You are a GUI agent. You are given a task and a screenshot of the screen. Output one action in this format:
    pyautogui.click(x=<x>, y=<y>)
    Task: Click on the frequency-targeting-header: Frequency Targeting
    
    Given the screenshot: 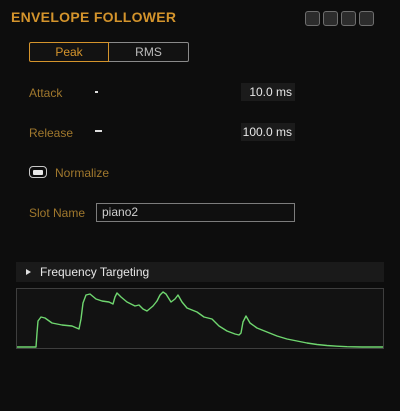 What is the action you would take?
    pyautogui.click(x=200, y=272)
    